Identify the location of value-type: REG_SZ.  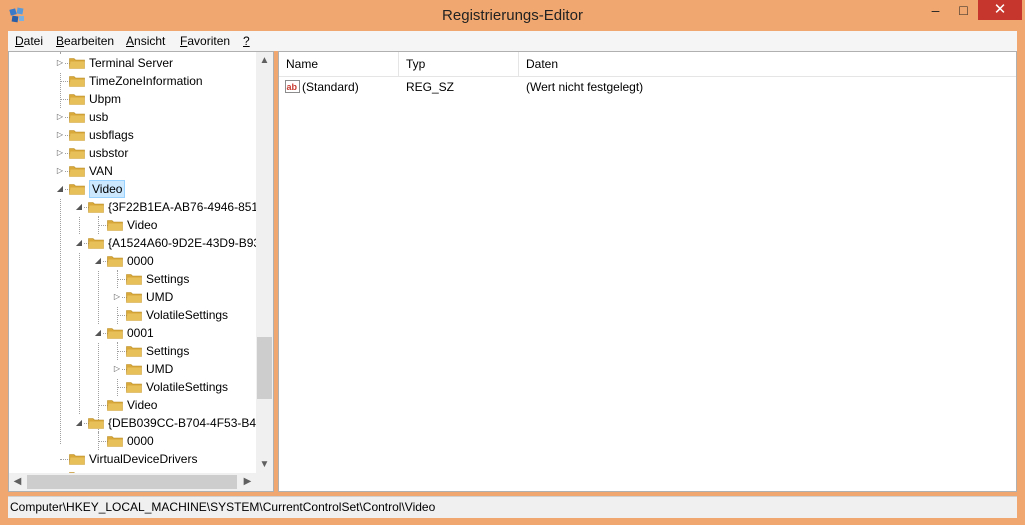
(430, 87).